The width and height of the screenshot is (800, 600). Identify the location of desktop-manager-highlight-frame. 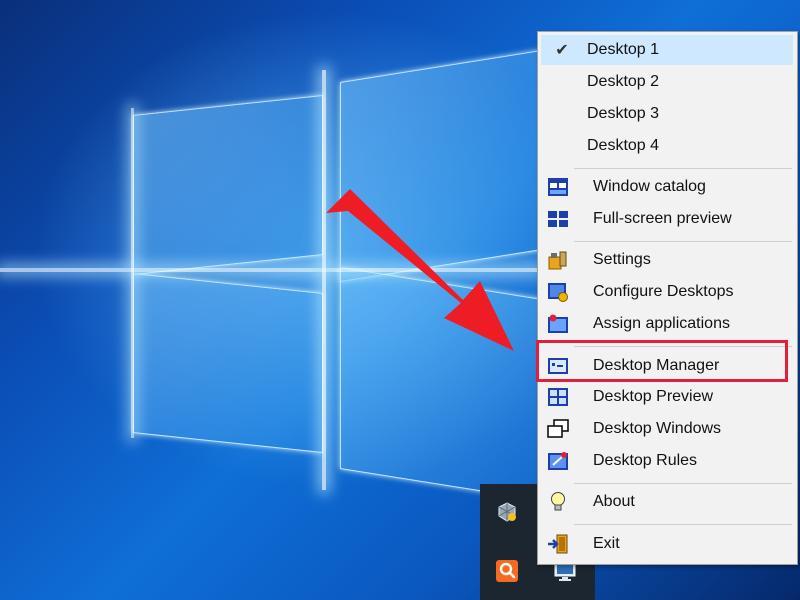
(662, 361).